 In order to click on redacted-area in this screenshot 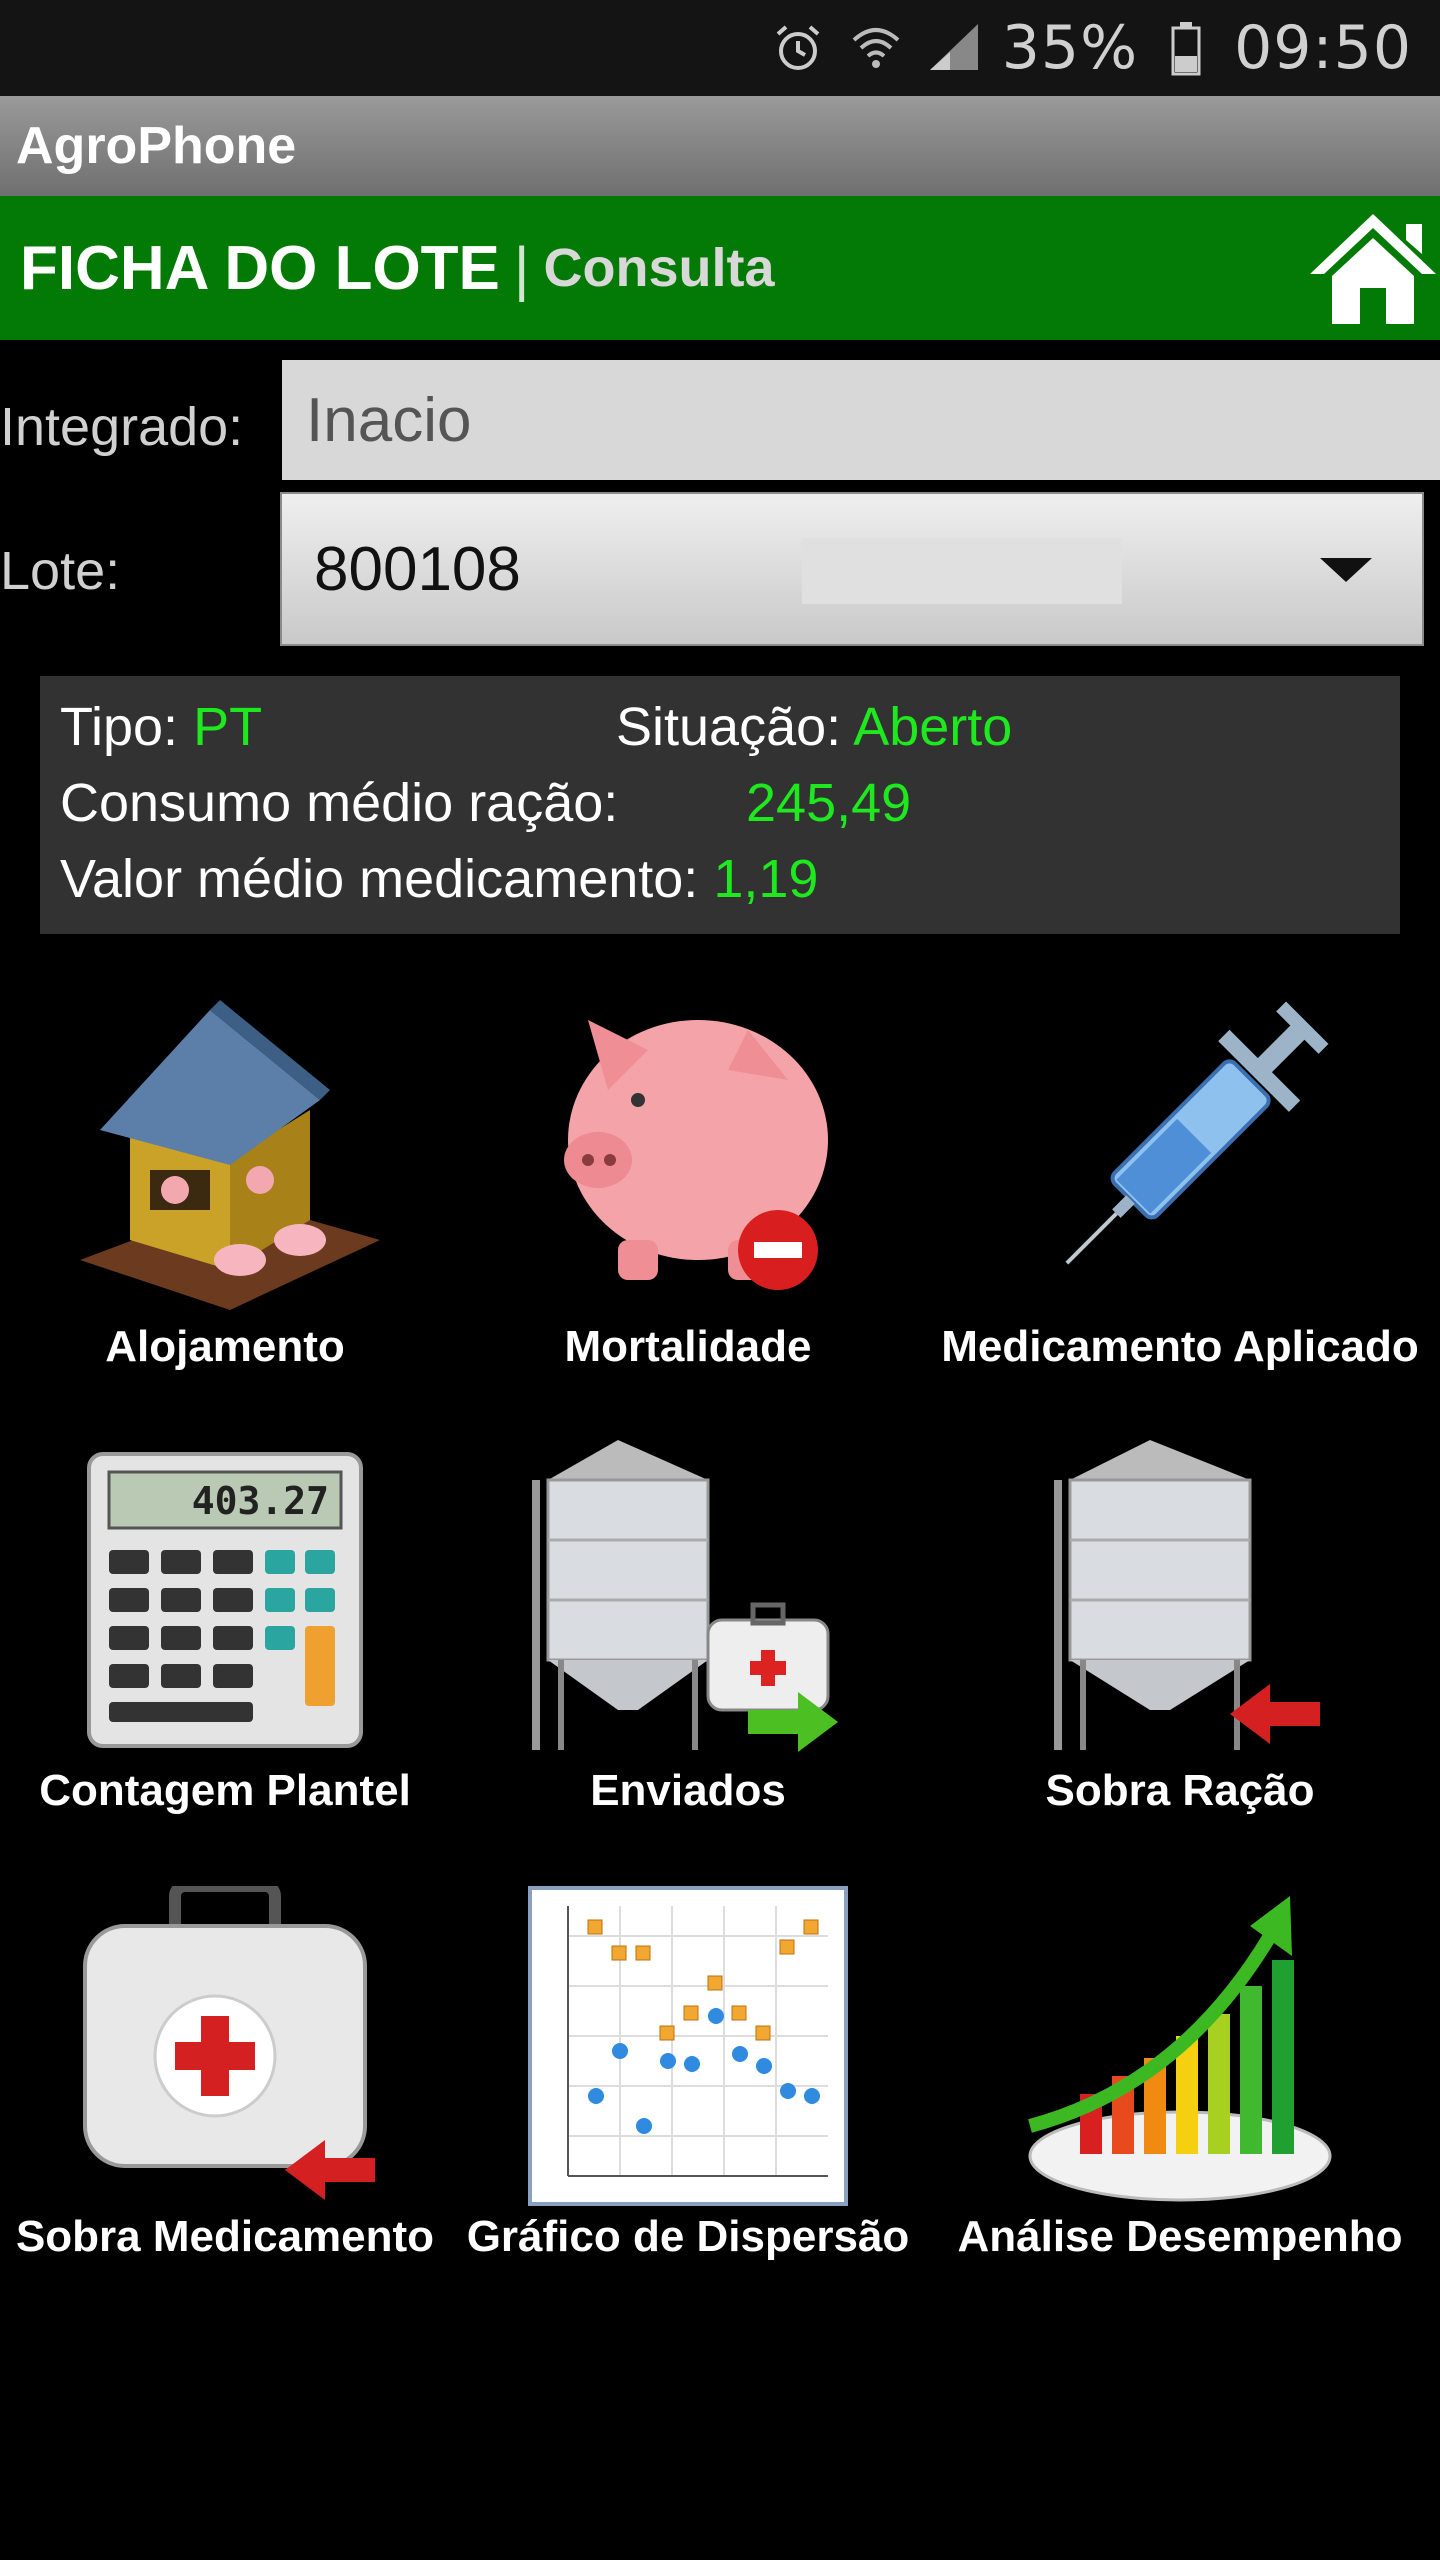, I will do `click(962, 571)`.